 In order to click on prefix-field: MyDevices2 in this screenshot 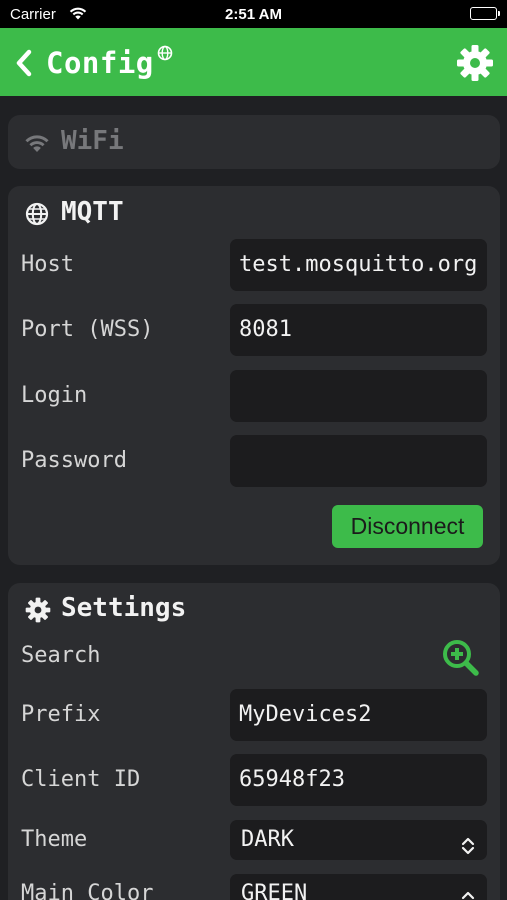, I will do `click(358, 715)`.